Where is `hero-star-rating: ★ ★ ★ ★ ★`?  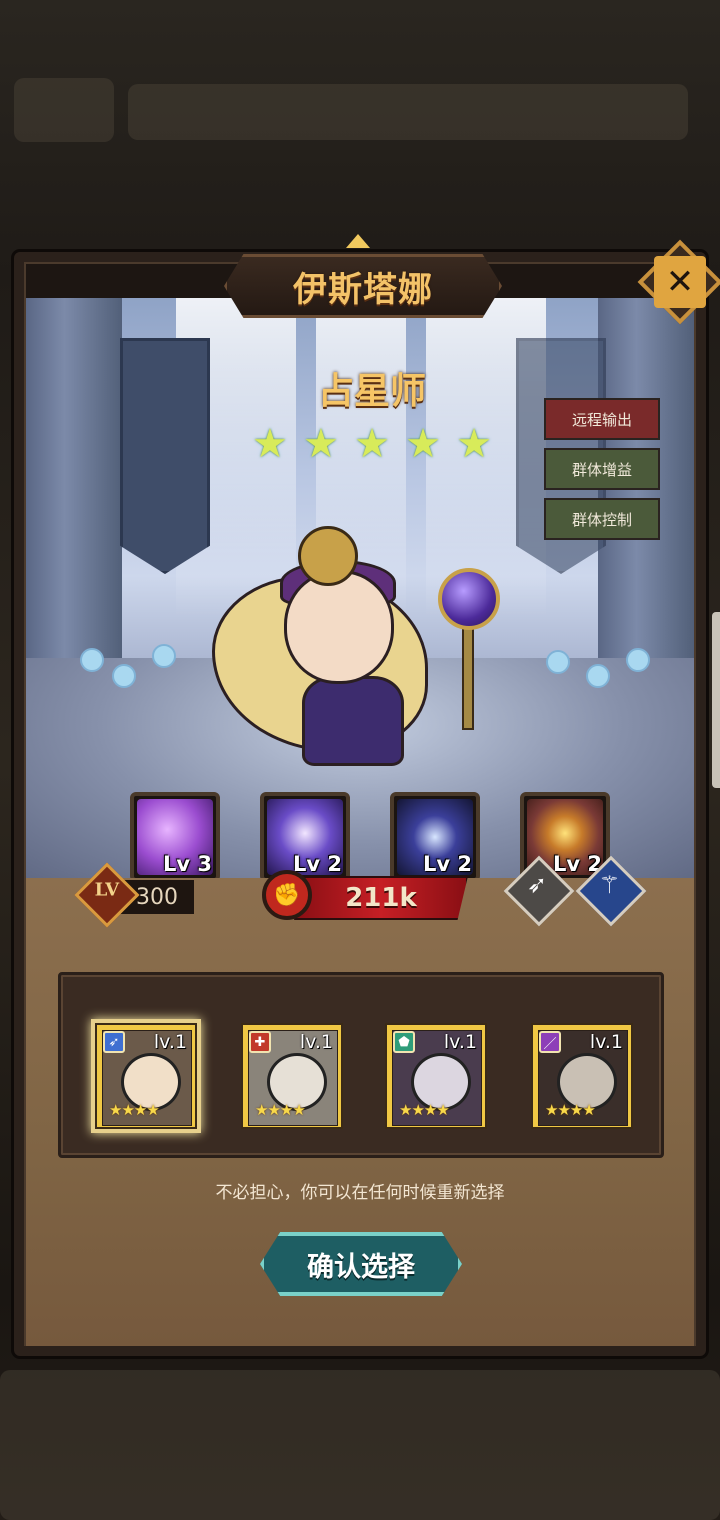
hero-star-rating: ★ ★ ★ ★ ★ is located at coordinates (372, 444).